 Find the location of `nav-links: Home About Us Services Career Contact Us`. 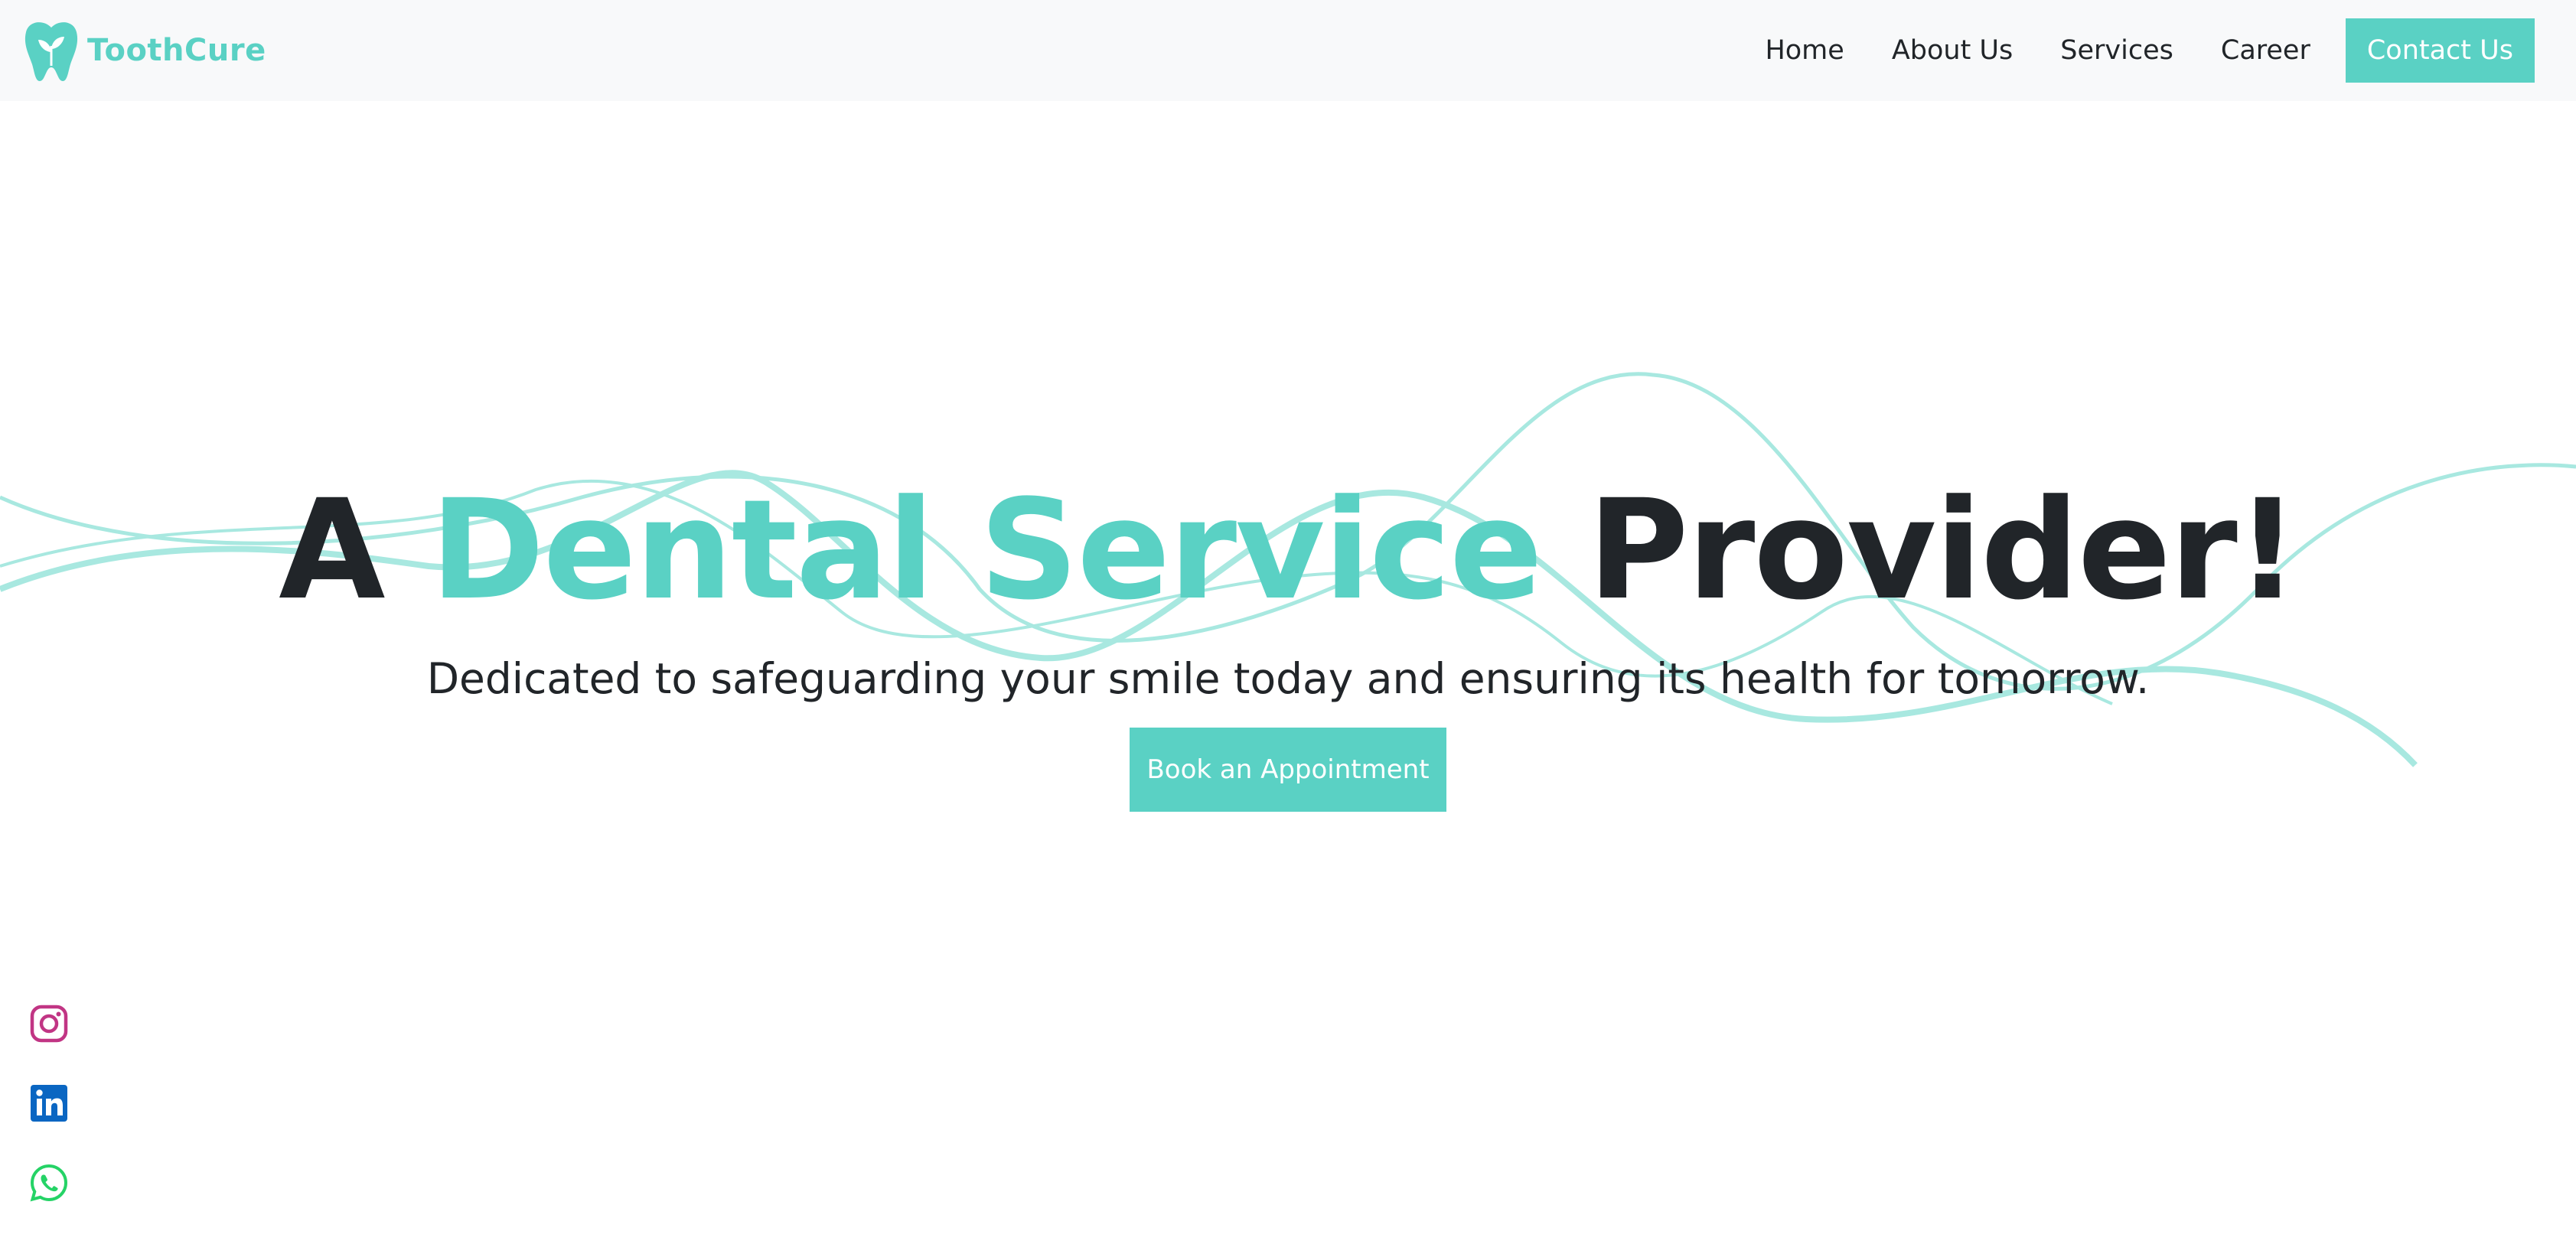

nav-links: Home About Us Services Career Contact Us is located at coordinates (2126, 50).